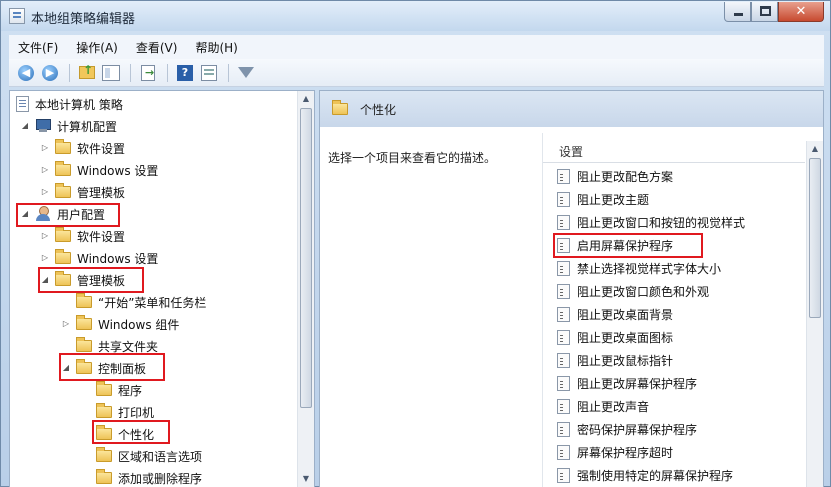 The height and width of the screenshot is (487, 831). What do you see at coordinates (661, 222) in the screenshot?
I see `setting-label: 阻止更改窗口和按钮的视觉样式` at bounding box center [661, 222].